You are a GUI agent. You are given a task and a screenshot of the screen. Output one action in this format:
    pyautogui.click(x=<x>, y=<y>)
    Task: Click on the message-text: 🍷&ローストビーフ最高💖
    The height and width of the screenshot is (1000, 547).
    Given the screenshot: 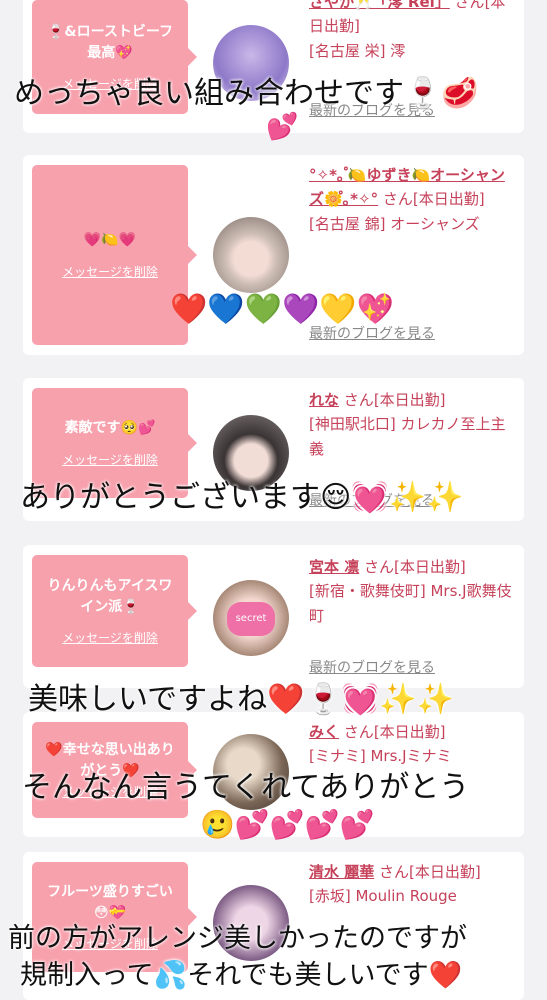 What is the action you would take?
    pyautogui.click(x=110, y=42)
    